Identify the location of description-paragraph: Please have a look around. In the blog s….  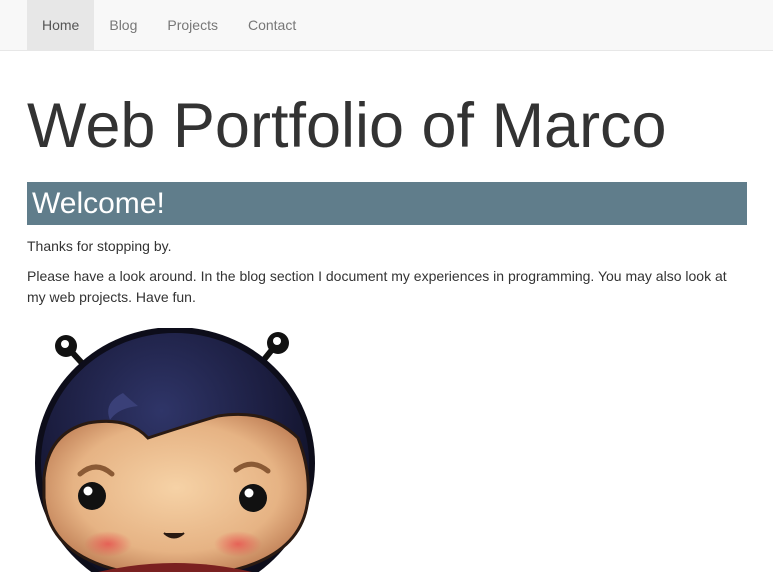
(377, 286).